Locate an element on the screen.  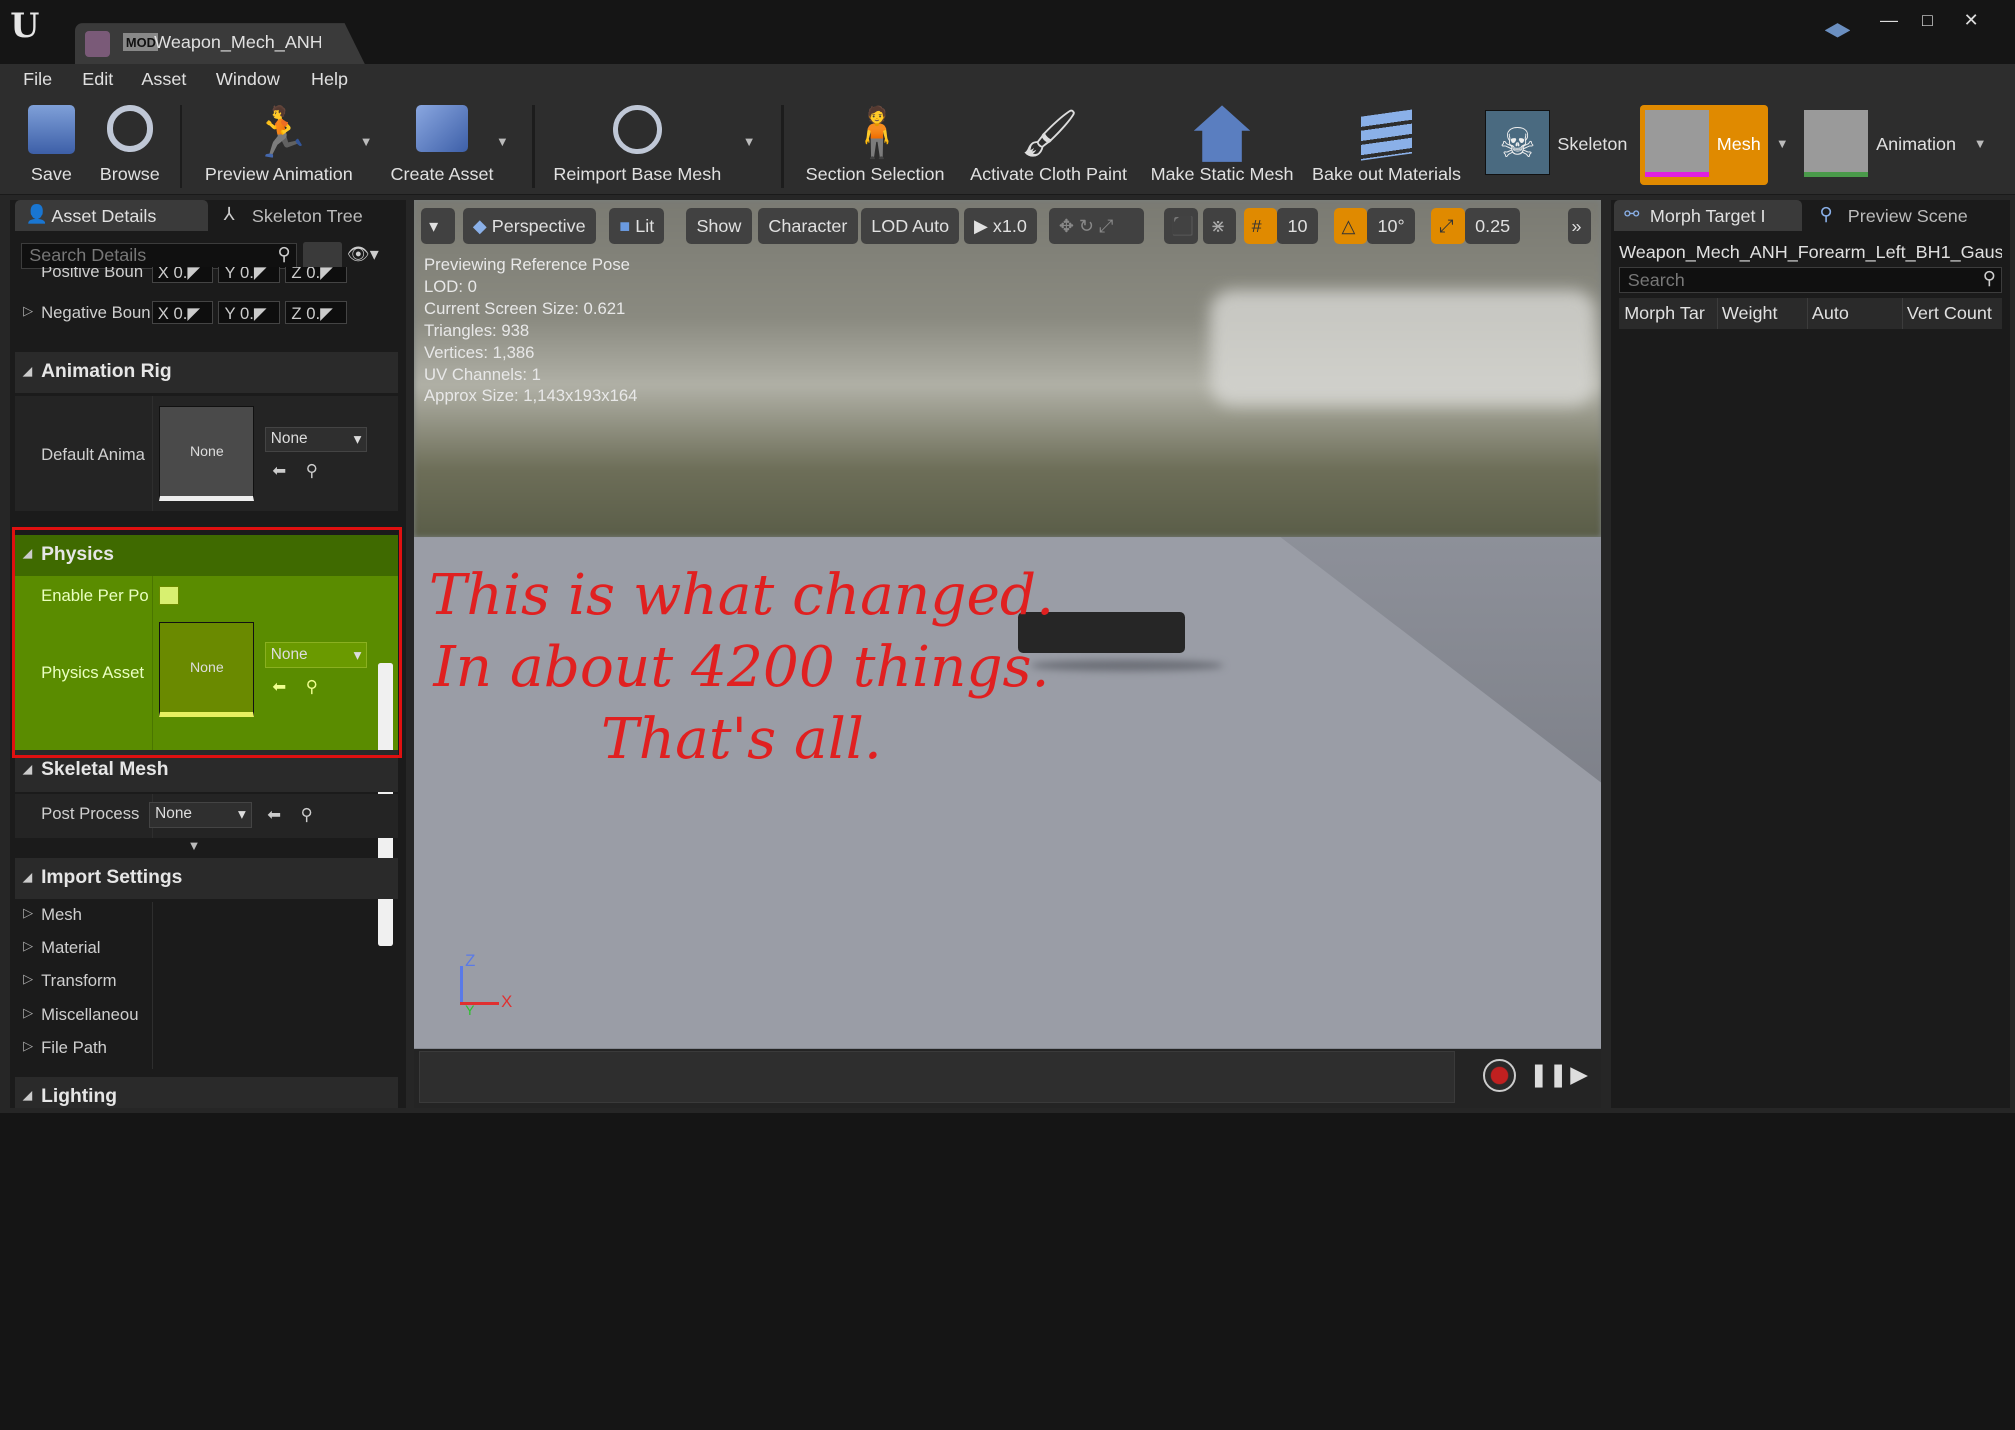
section-selection-button: 🧍 Section Selection is located at coordinates (875, 146).